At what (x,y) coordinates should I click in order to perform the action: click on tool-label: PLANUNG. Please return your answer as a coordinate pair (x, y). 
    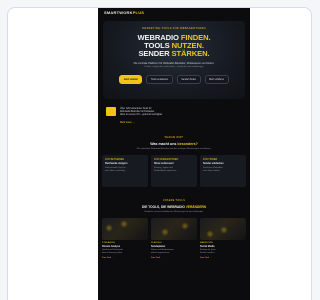
    Looking at the image, I should click on (156, 242).